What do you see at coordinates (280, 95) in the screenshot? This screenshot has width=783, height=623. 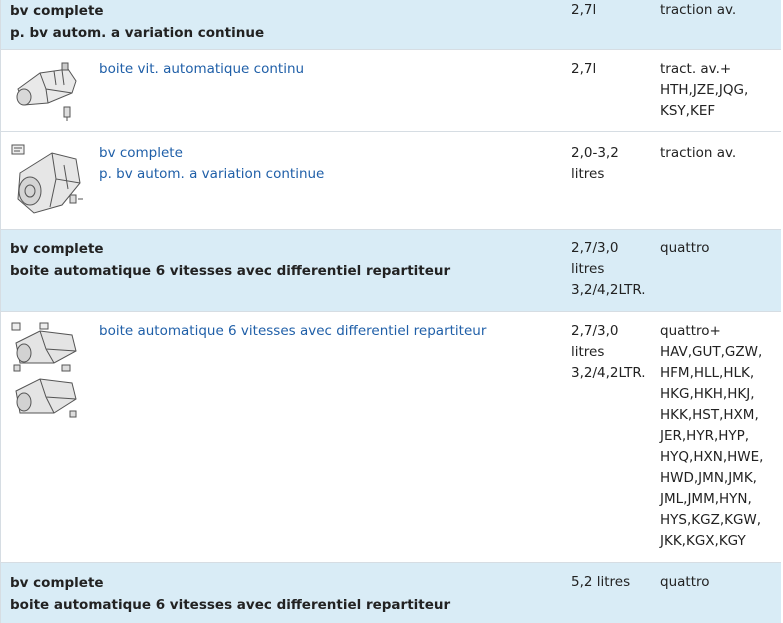 I see `description-cell: boite vit. automatique continu` at bounding box center [280, 95].